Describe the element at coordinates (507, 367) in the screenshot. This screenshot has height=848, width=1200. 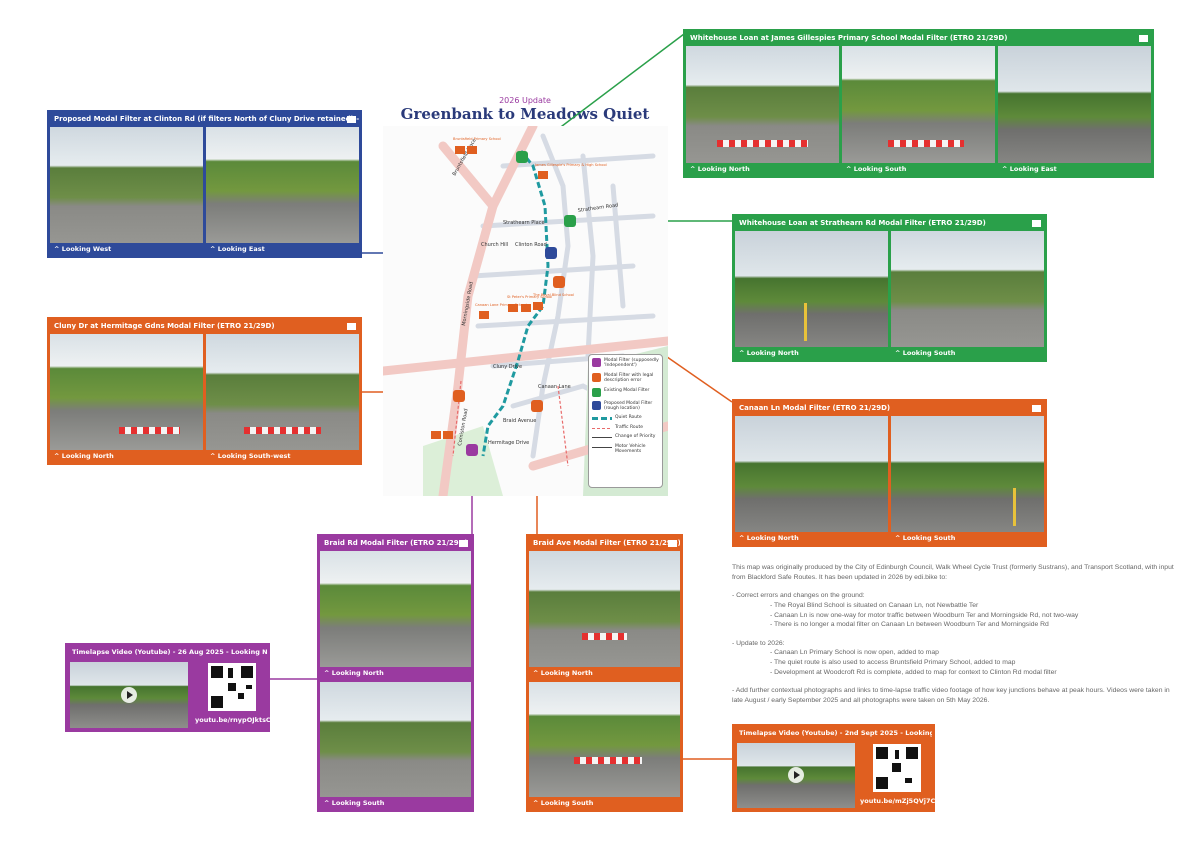
I see `label-cluny-drive: Cluny Drive` at that location.